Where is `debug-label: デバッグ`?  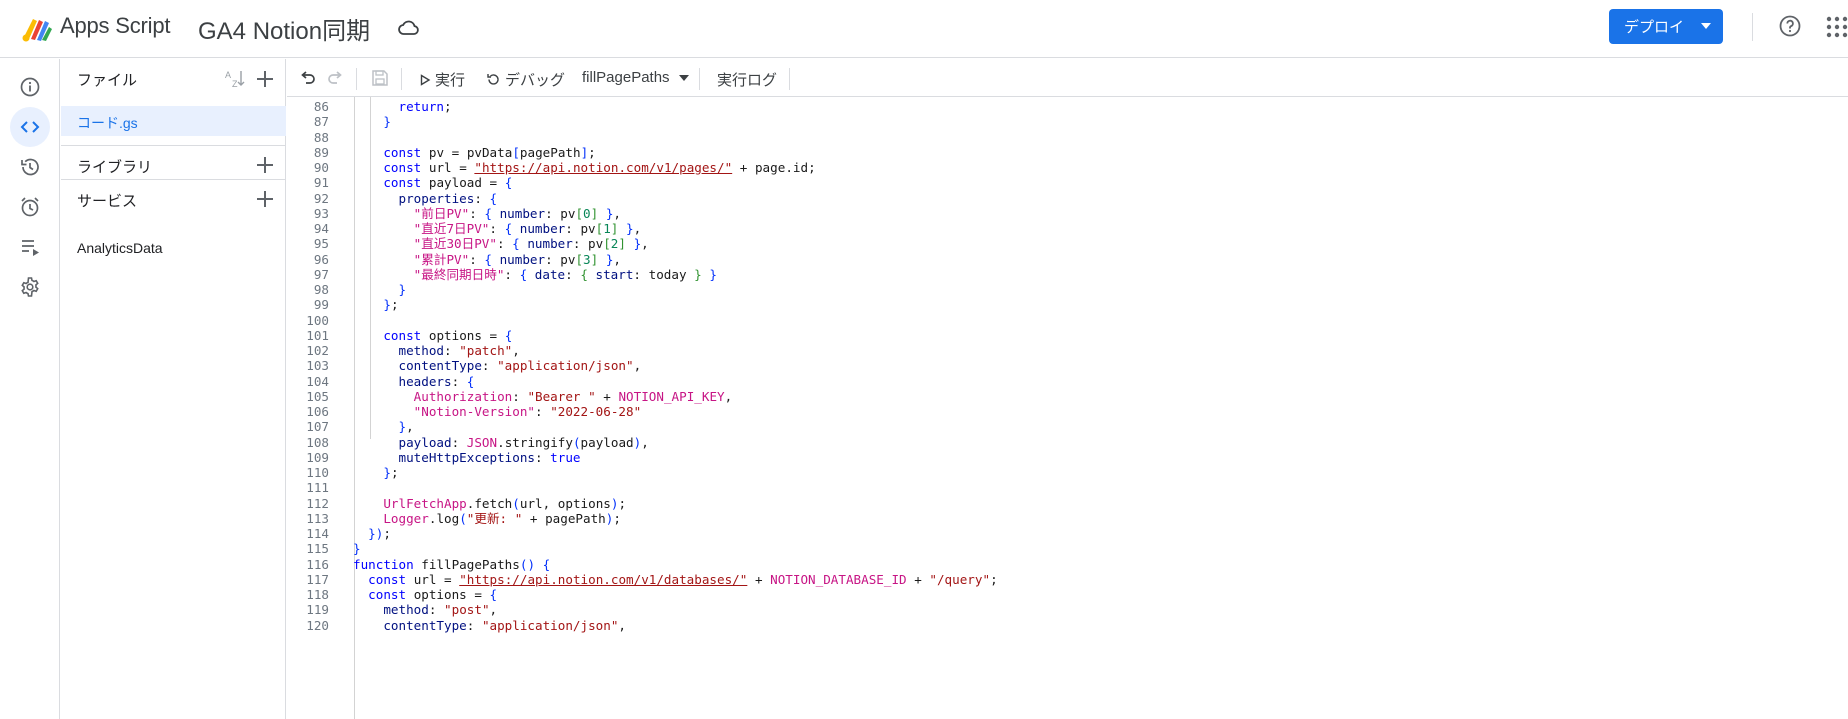
debug-label: デバッグ is located at coordinates (535, 80).